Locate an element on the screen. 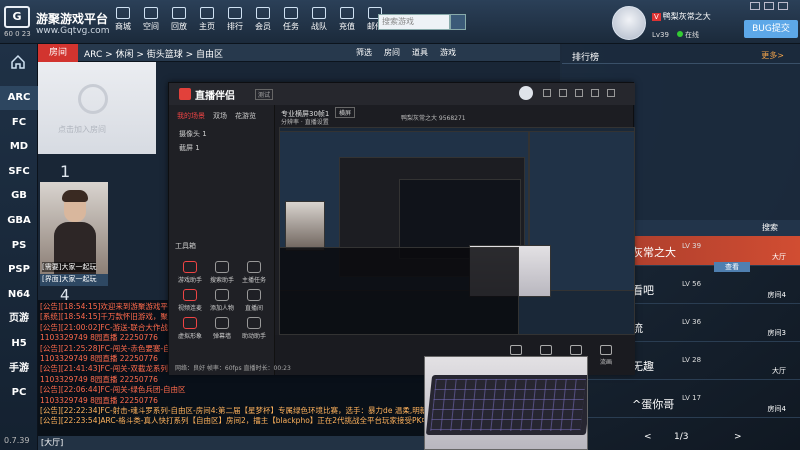  stream-window-controls is located at coordinates (579, 93).